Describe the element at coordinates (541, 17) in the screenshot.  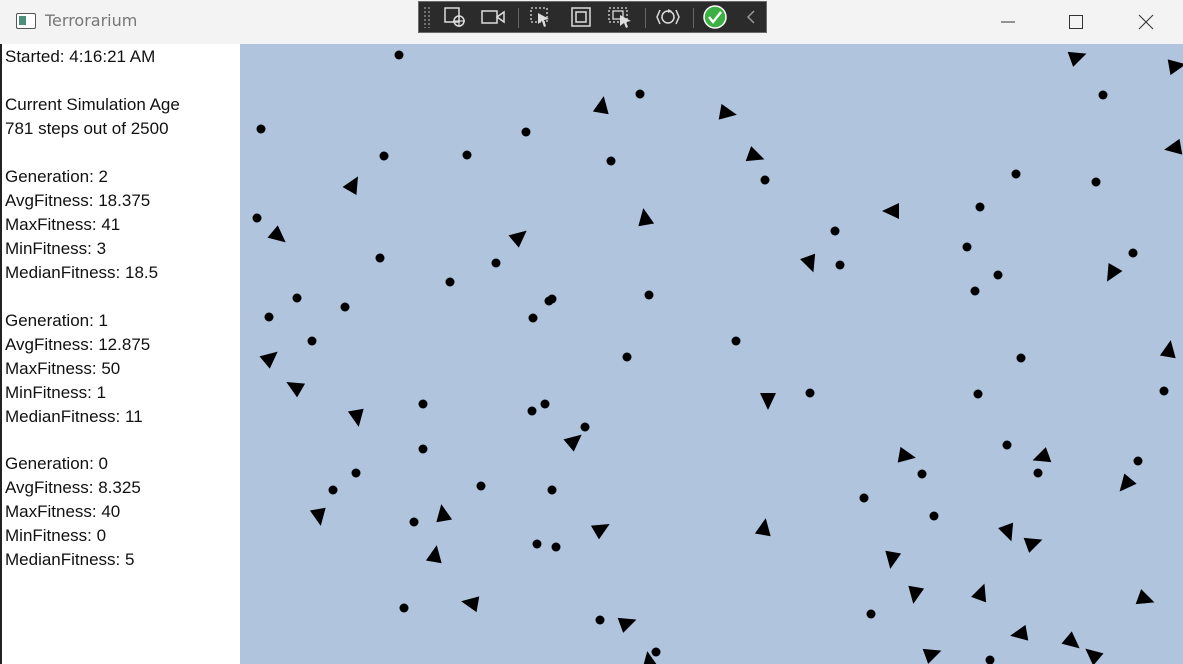
I see `pointer-select-icon` at that location.